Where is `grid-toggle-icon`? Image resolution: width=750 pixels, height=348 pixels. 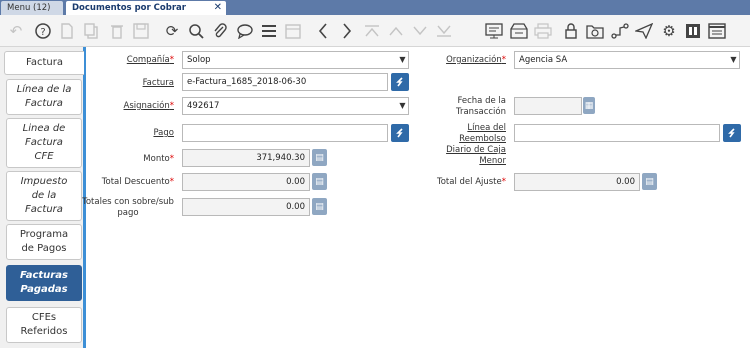 grid-toggle-icon is located at coordinates (269, 31).